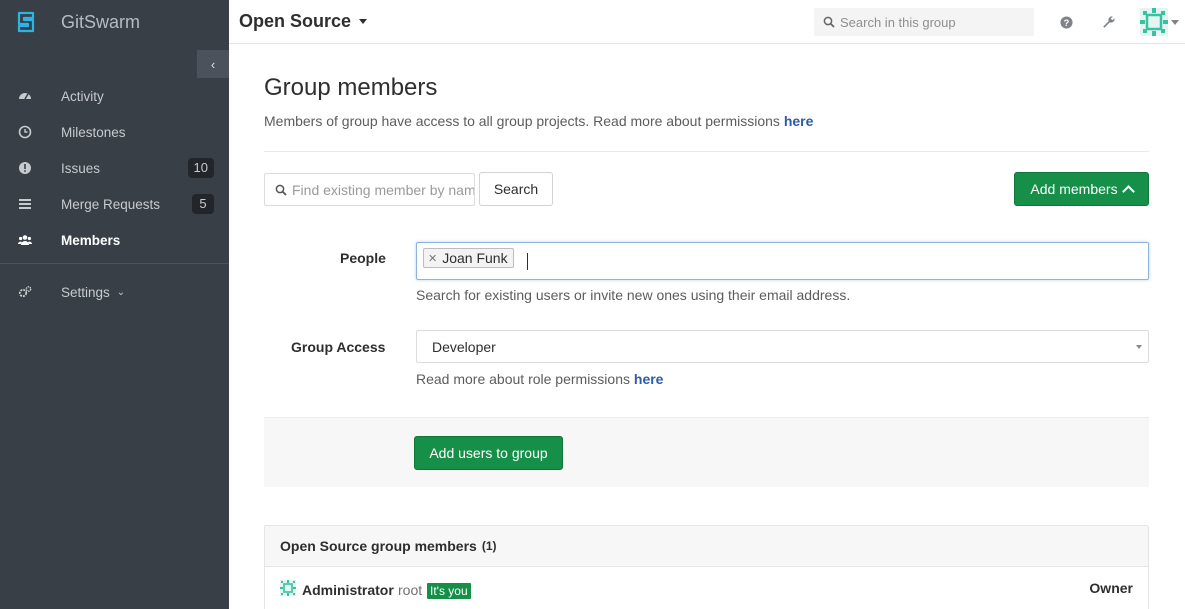 The image size is (1185, 609). I want to click on chevron-left-icon: ‹, so click(213, 64).